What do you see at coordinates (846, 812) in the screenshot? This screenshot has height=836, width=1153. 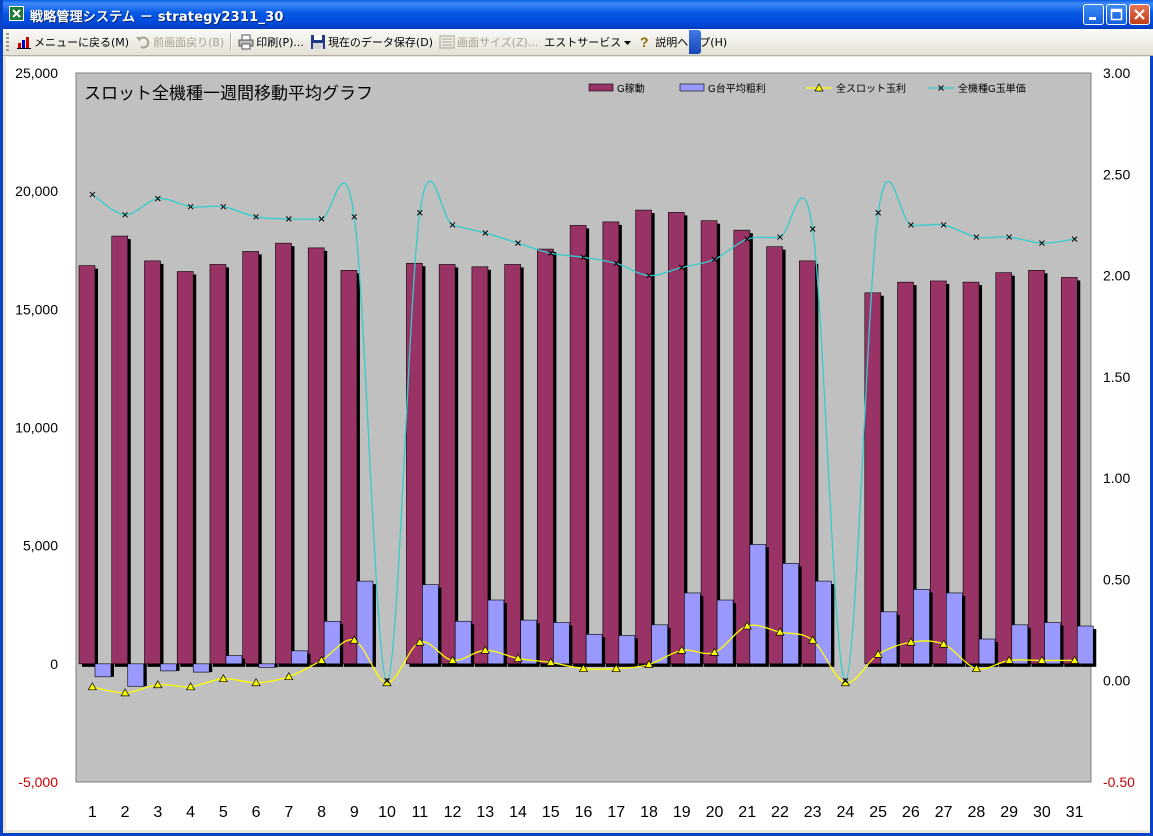 I see `x-tick-label: 24` at bounding box center [846, 812].